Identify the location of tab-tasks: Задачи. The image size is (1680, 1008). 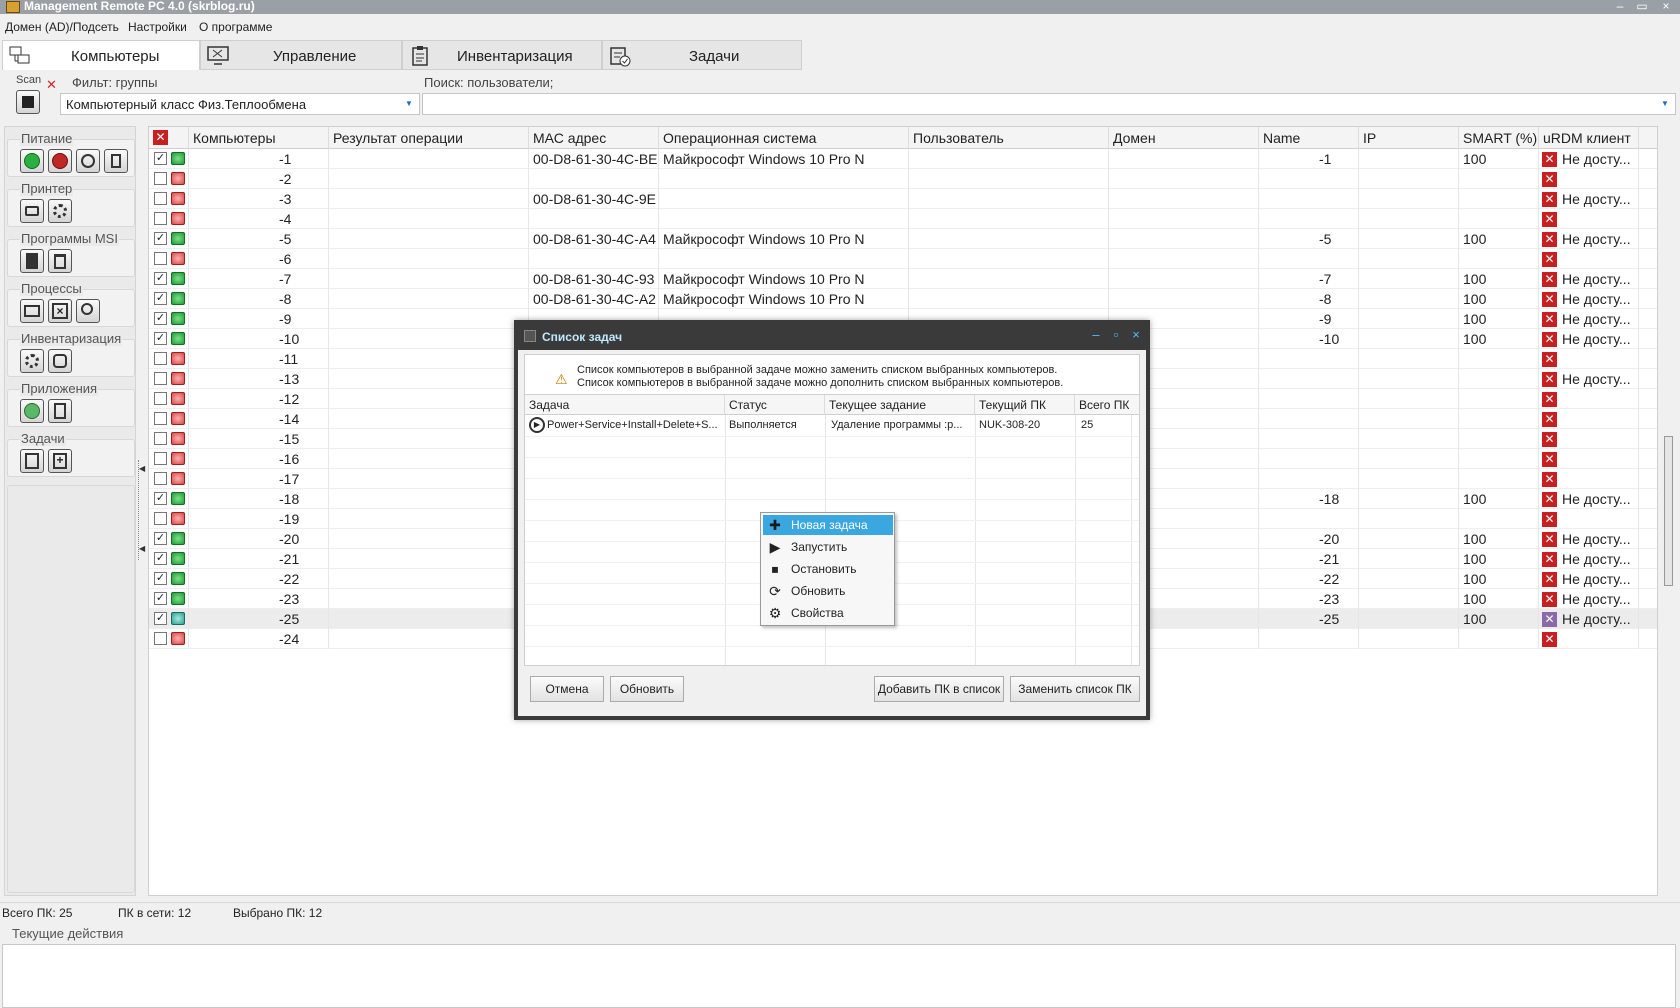
(702, 55).